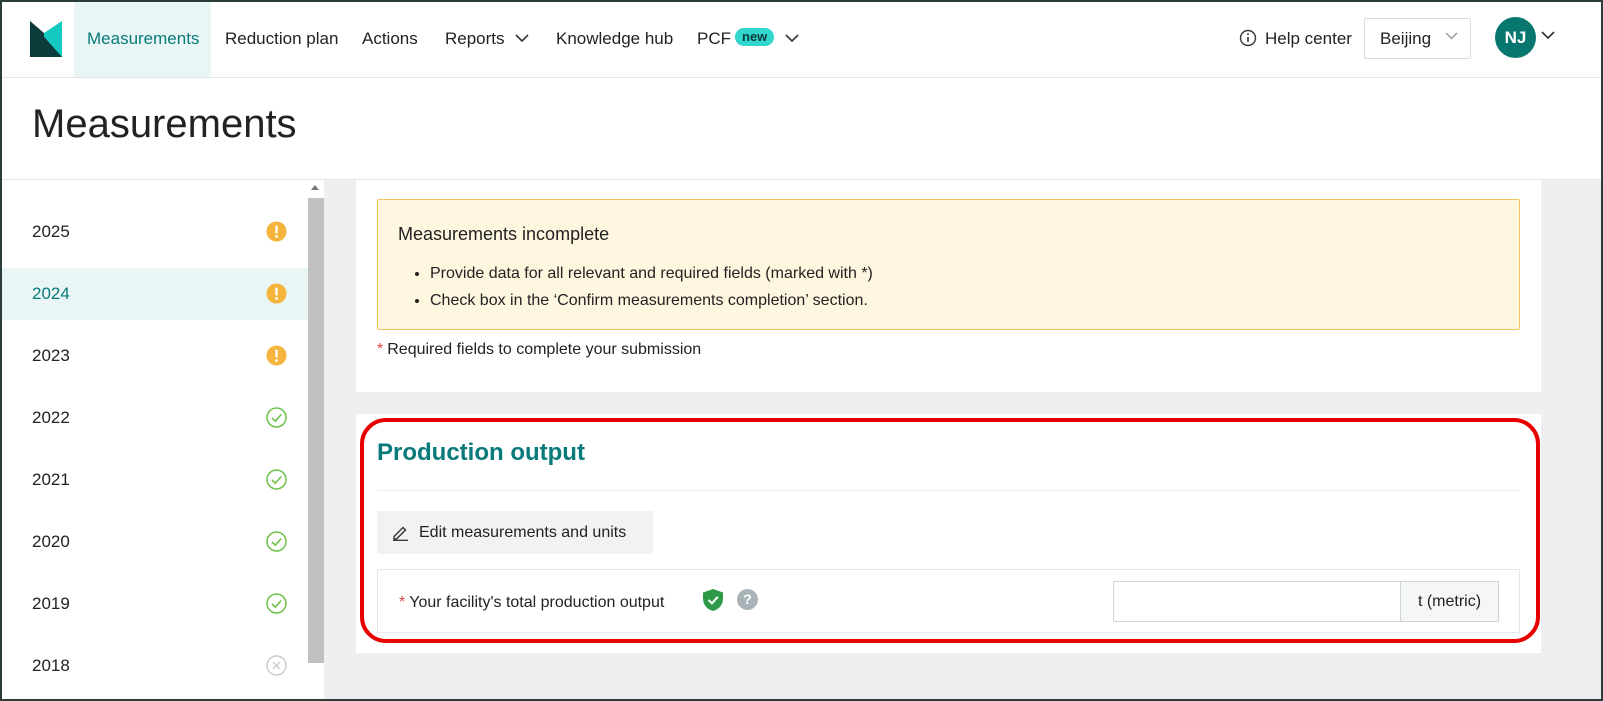  Describe the element at coordinates (316, 430) in the screenshot. I see `scrollbar-thumb` at that location.